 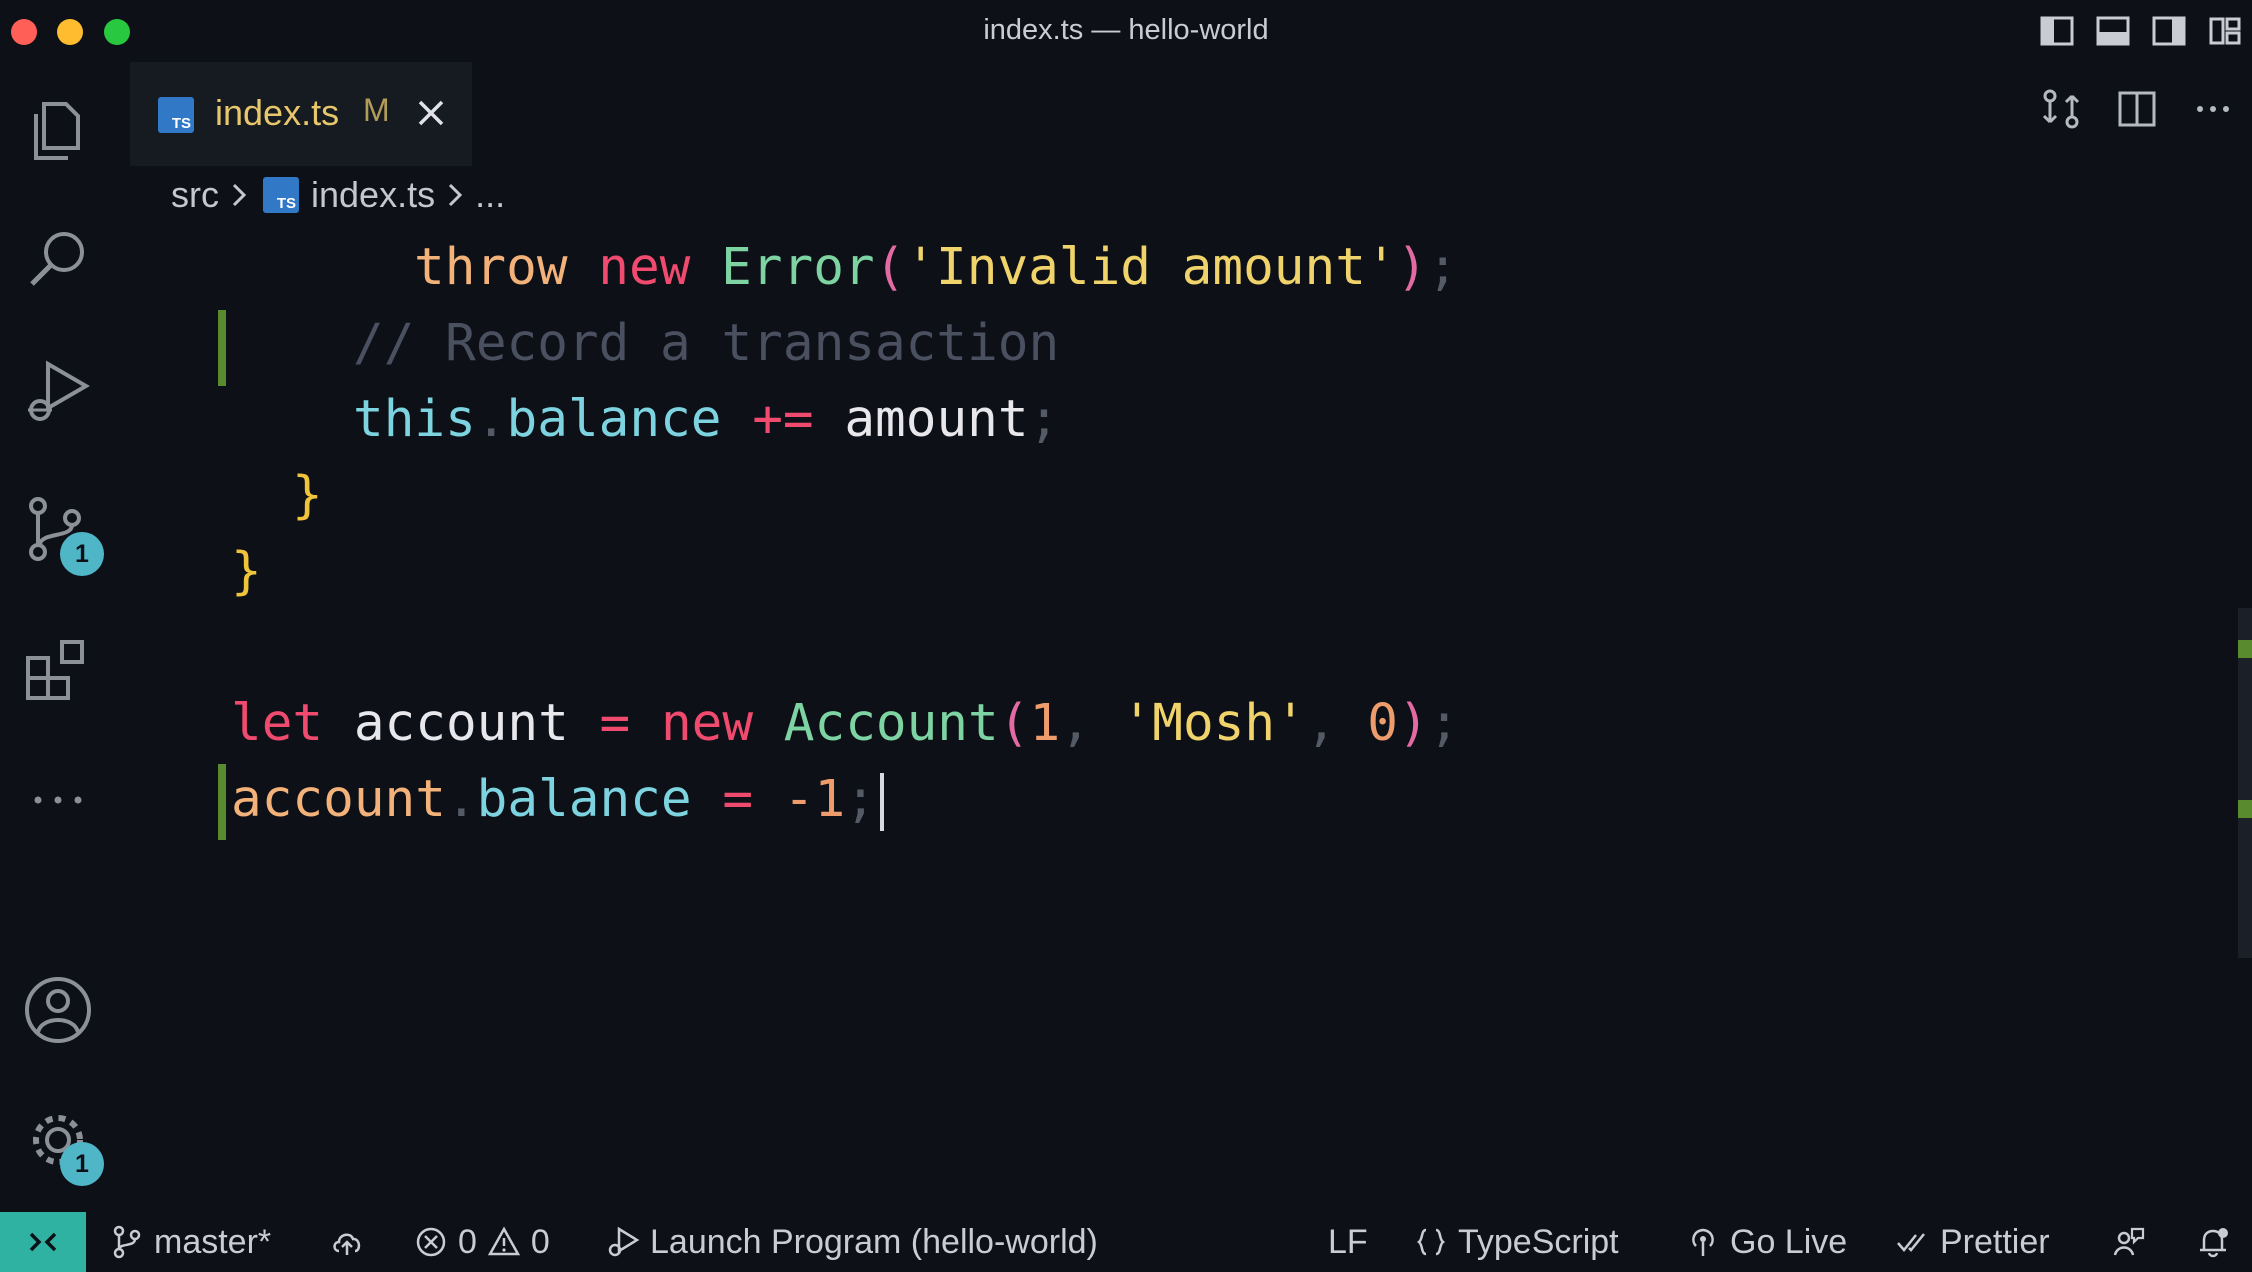 I want to click on toggle-secondary-sidebar-icon, so click(x=2169, y=31).